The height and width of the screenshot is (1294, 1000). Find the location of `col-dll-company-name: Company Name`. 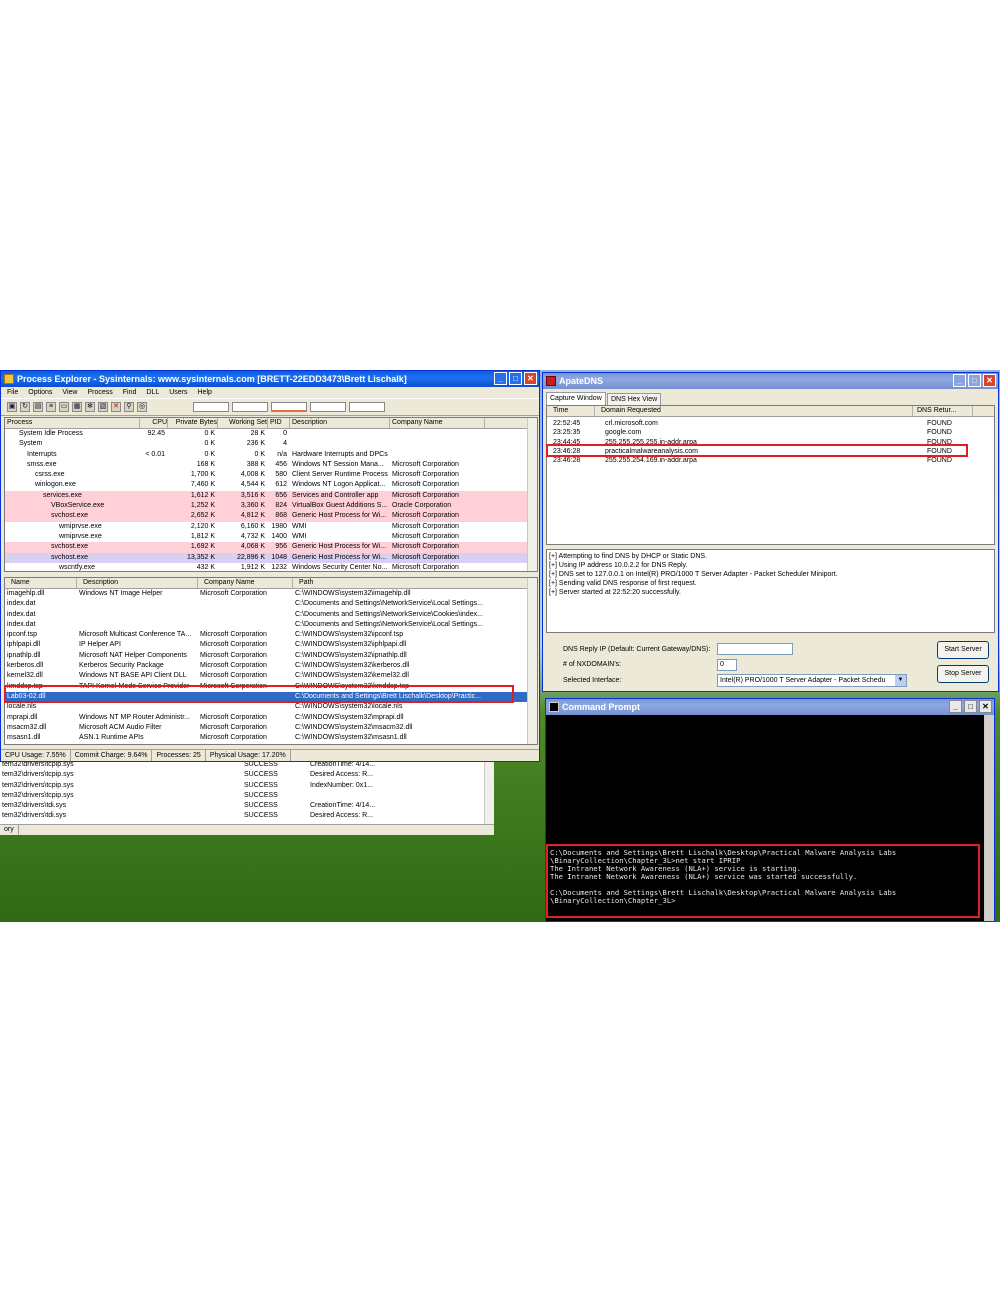

col-dll-company-name: Company Name is located at coordinates (245, 583).